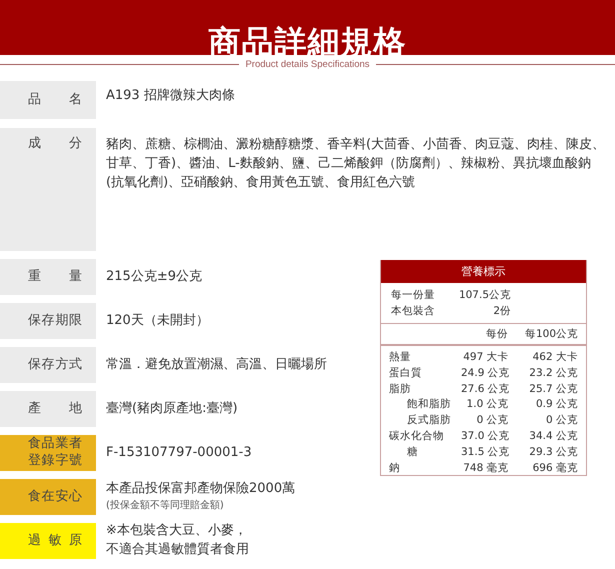  I want to click on nutrient-value: 23.2 公克, so click(553, 373).